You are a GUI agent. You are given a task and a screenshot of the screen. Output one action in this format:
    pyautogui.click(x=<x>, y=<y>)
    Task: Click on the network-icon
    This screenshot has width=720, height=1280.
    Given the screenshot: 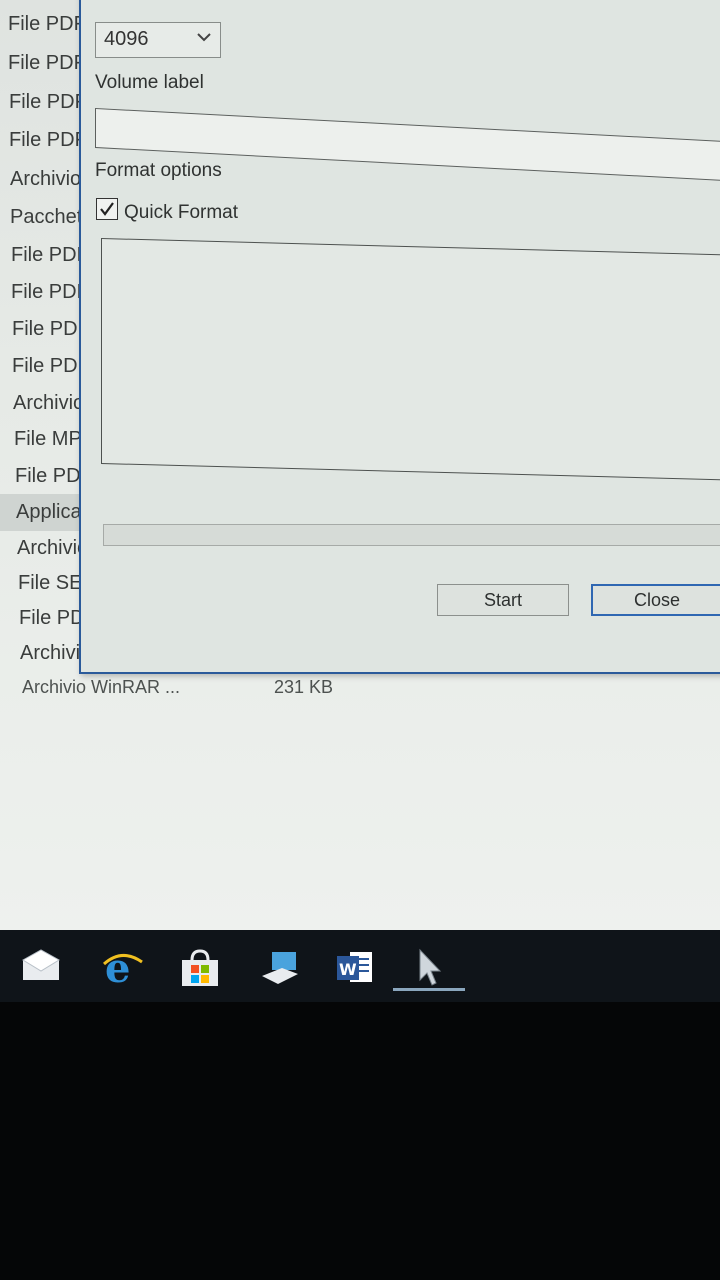 What is the action you would take?
    pyautogui.click(x=280, y=968)
    